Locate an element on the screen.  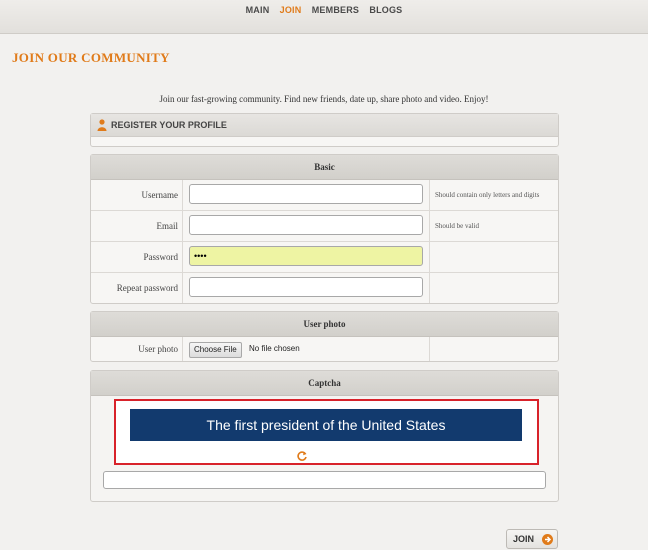
password-input is located at coordinates (306, 256).